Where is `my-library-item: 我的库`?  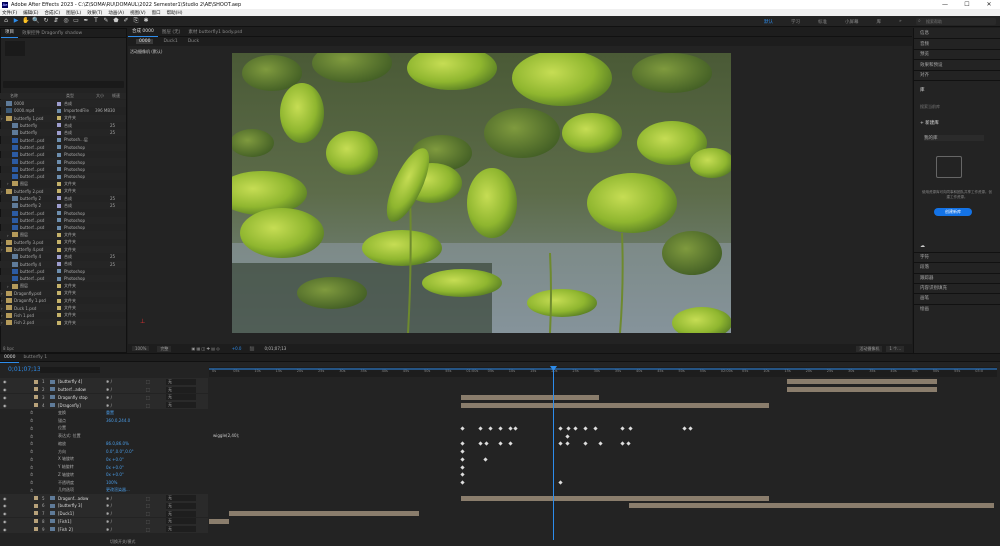
my-library-item: 我的库 is located at coordinates (954, 138).